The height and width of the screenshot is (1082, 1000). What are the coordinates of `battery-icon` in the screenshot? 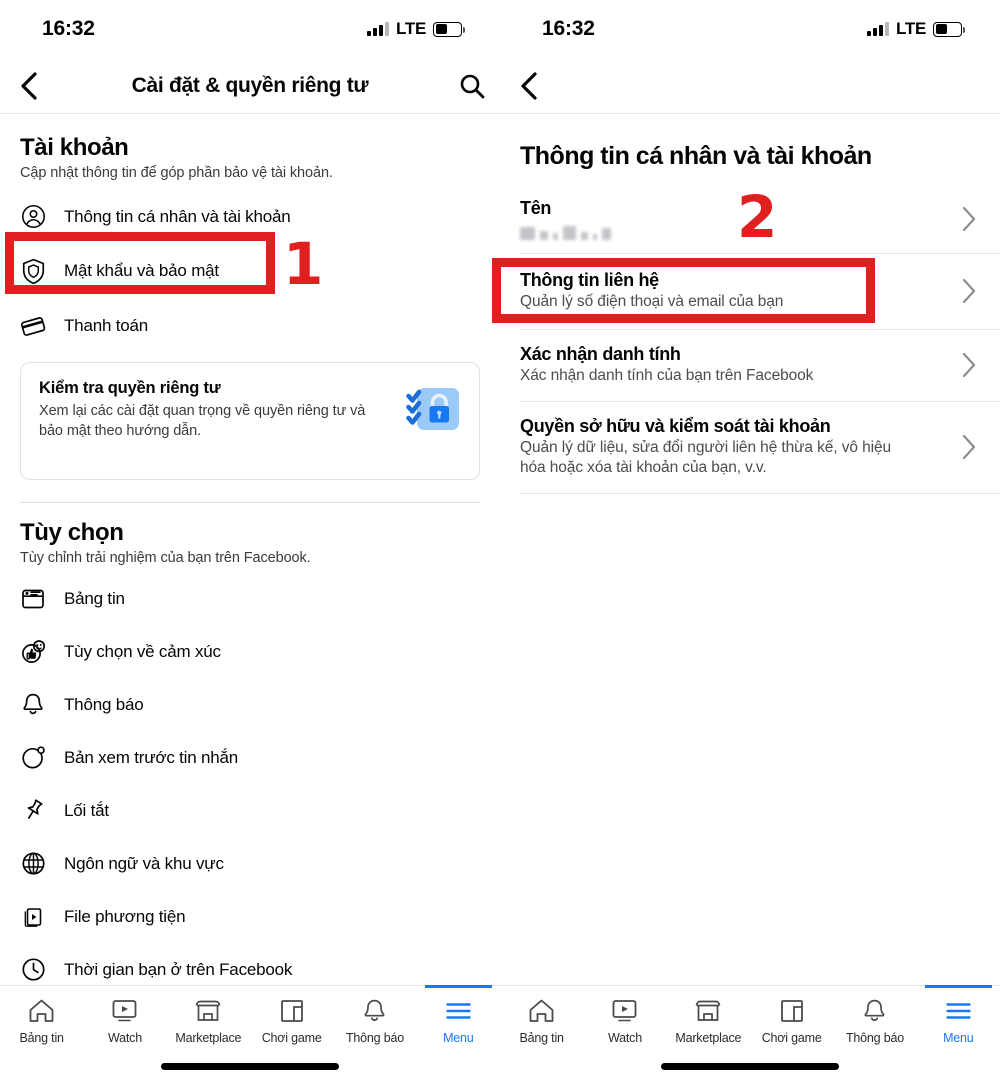 It's located at (449, 29).